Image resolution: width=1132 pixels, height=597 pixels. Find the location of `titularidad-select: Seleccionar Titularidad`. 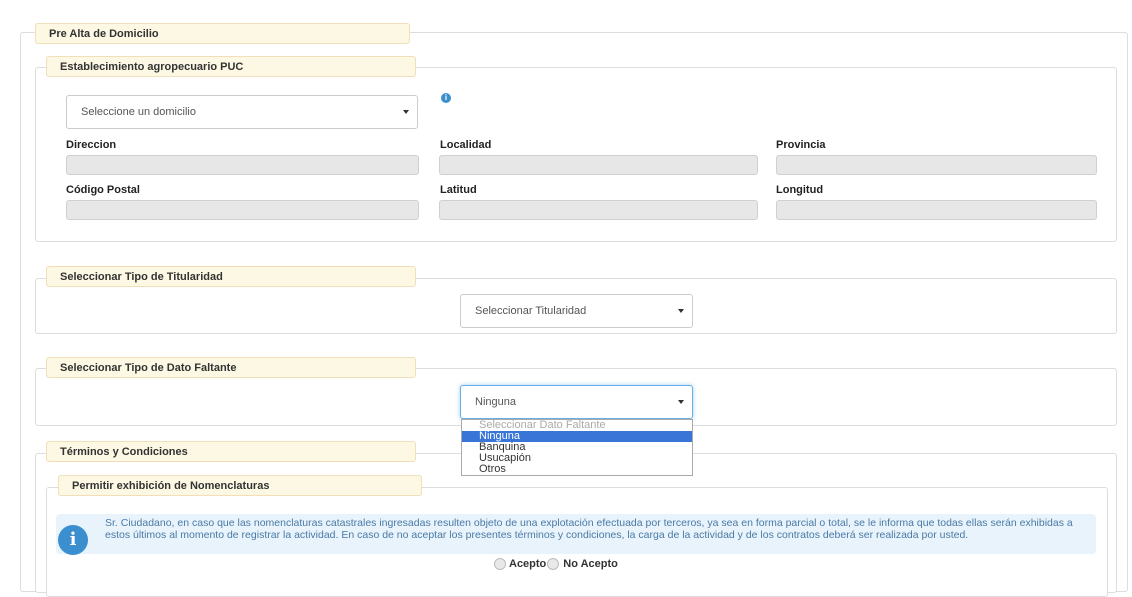

titularidad-select: Seleccionar Titularidad is located at coordinates (576, 311).